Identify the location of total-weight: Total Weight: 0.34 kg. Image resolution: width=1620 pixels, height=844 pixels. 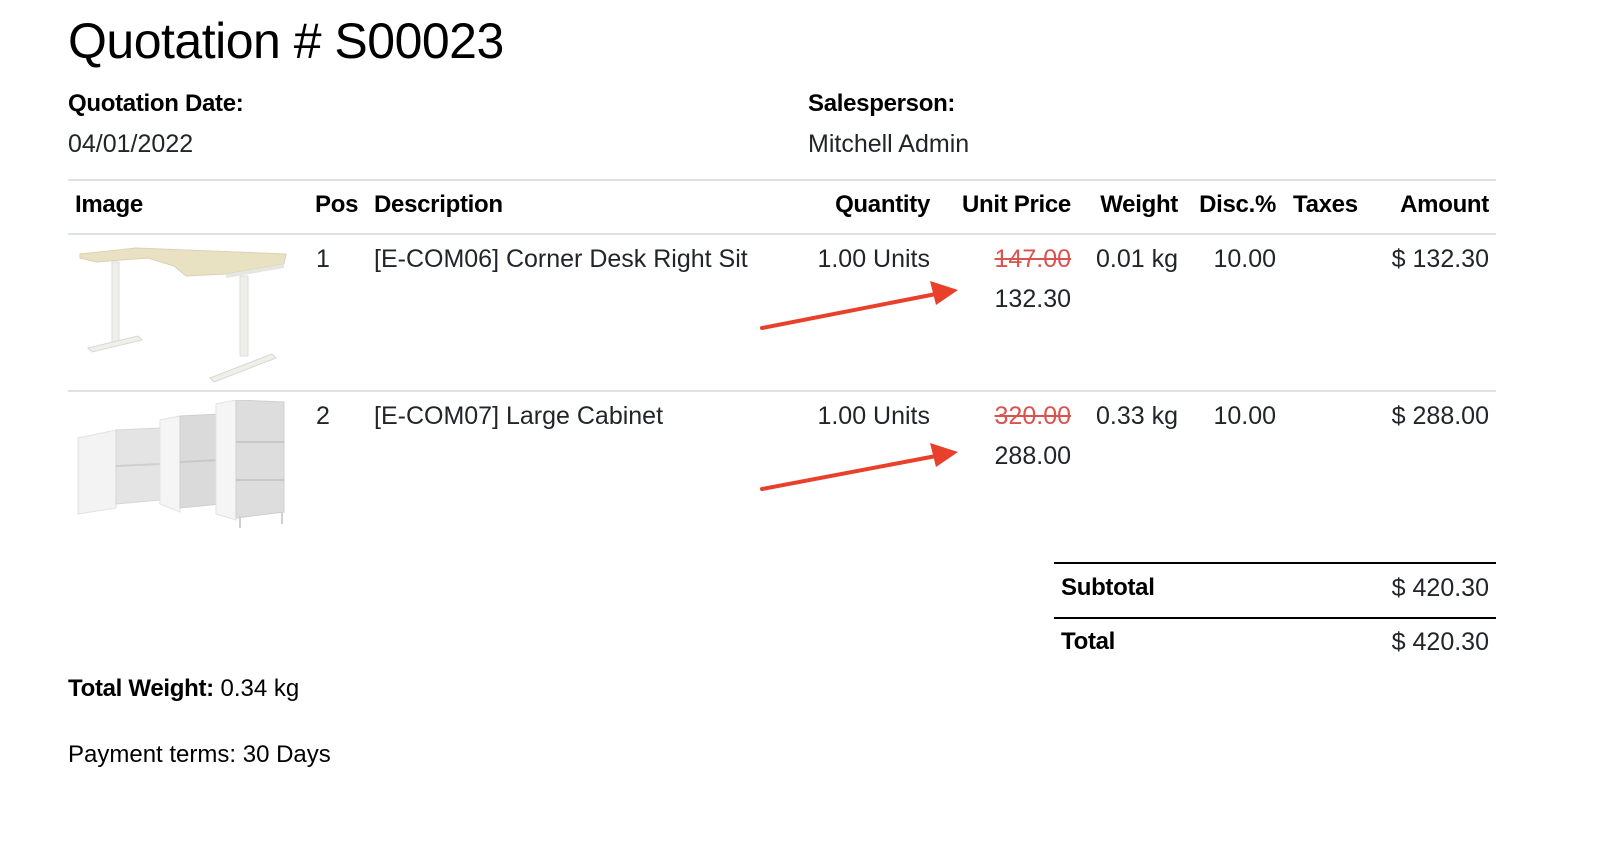
(183, 689).